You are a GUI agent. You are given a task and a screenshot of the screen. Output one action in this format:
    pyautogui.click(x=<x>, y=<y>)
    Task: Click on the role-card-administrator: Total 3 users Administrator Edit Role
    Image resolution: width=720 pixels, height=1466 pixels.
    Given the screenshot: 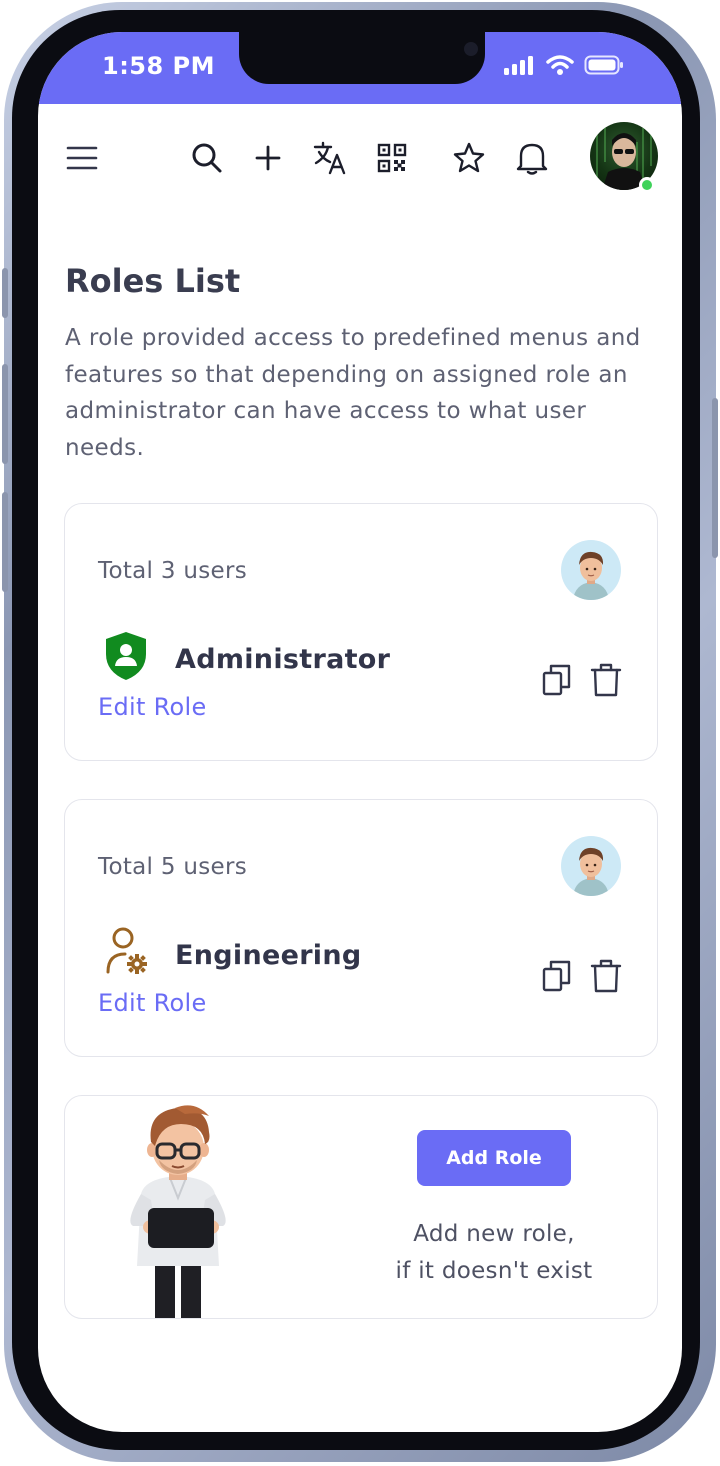 What is the action you would take?
    pyautogui.click(x=361, y=632)
    